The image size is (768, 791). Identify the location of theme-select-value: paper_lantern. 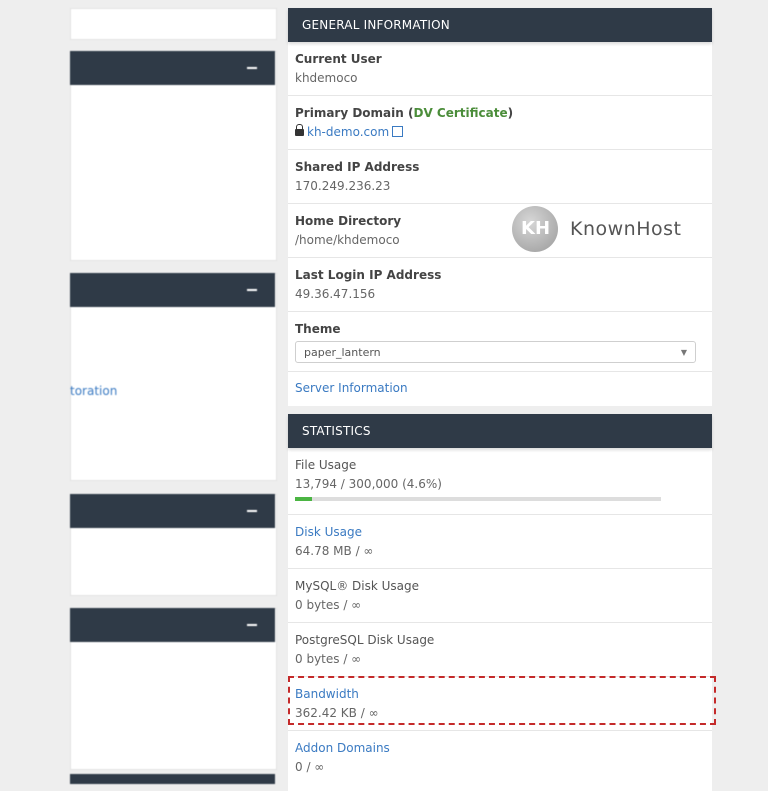
(342, 352).